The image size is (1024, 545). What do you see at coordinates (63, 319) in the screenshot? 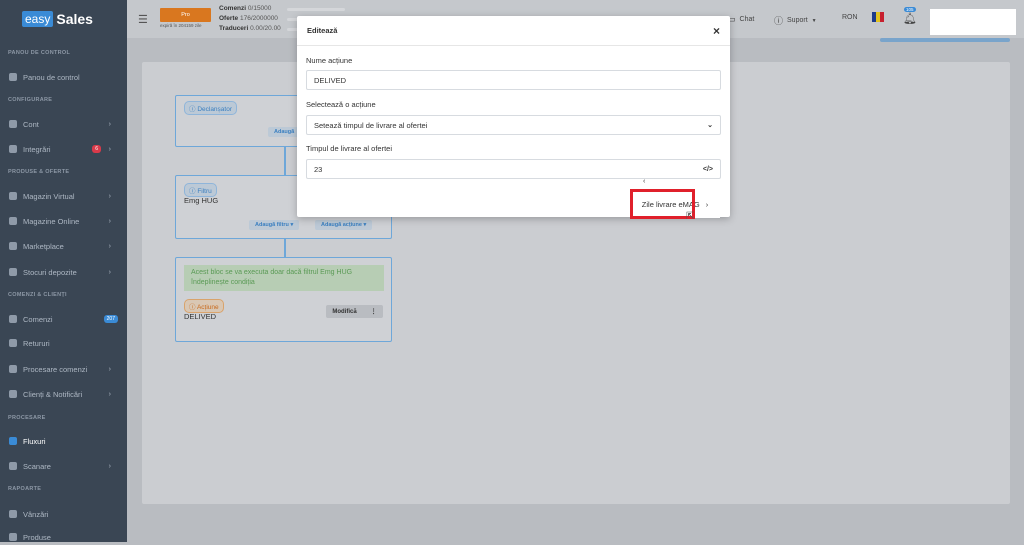
I see `sidebar-item: Comenzi 207` at bounding box center [63, 319].